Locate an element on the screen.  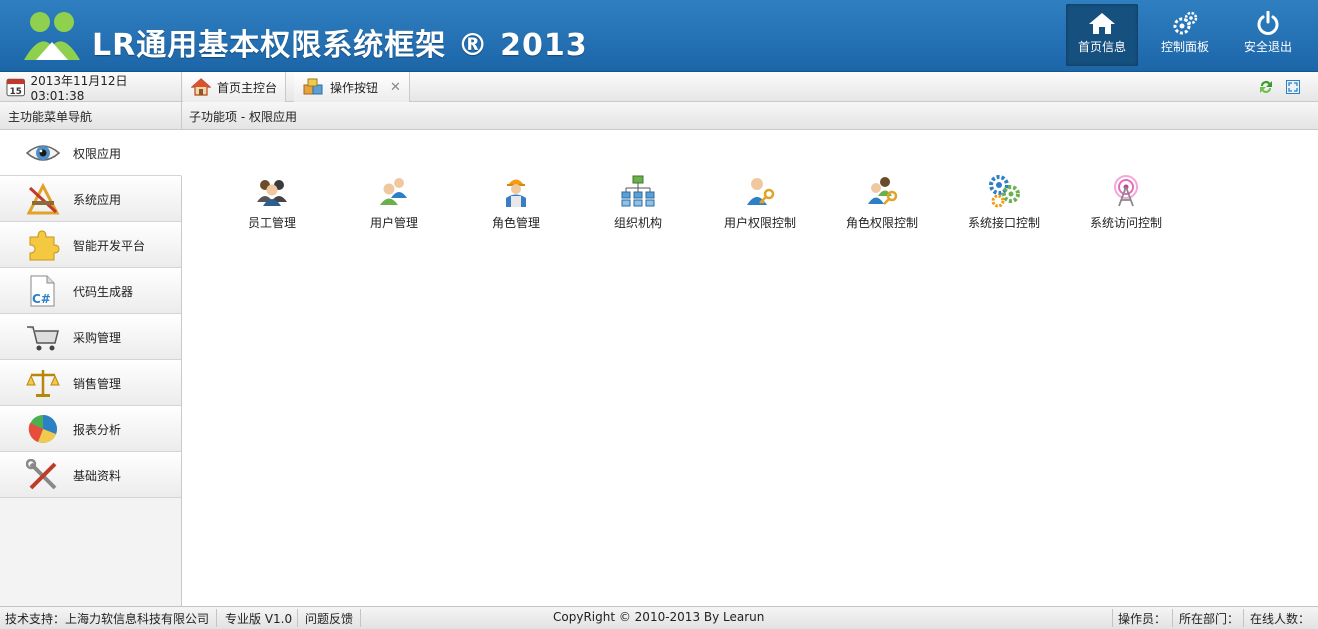
control-panel-button: 控制面板 is located at coordinates (1185, 35).